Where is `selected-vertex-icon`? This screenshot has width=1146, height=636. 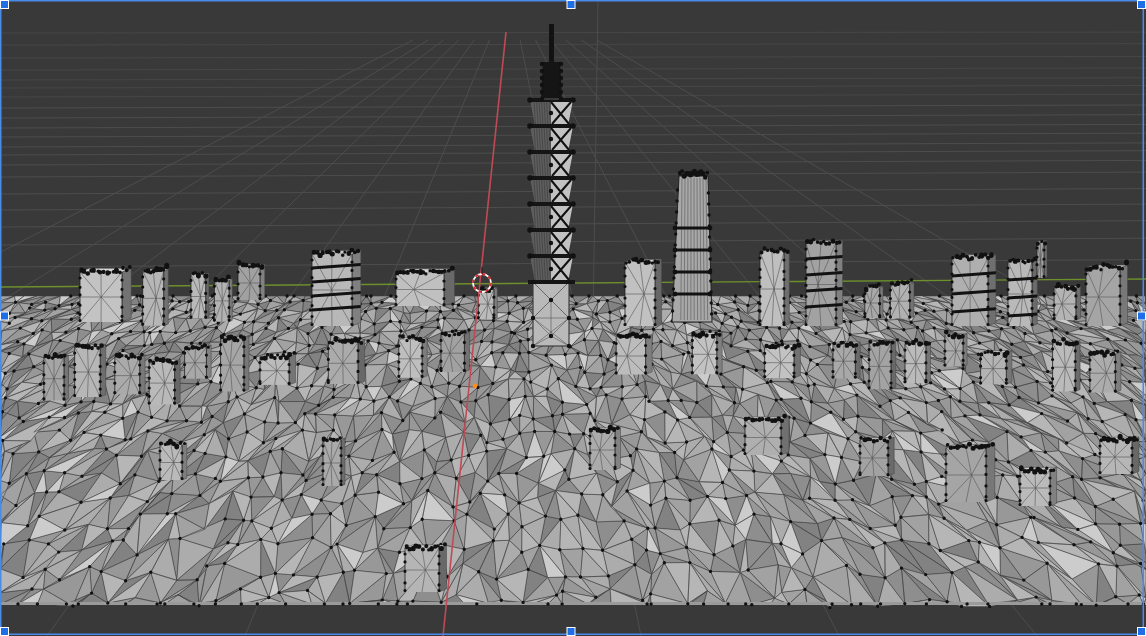 selected-vertex-icon is located at coordinates (475, 386).